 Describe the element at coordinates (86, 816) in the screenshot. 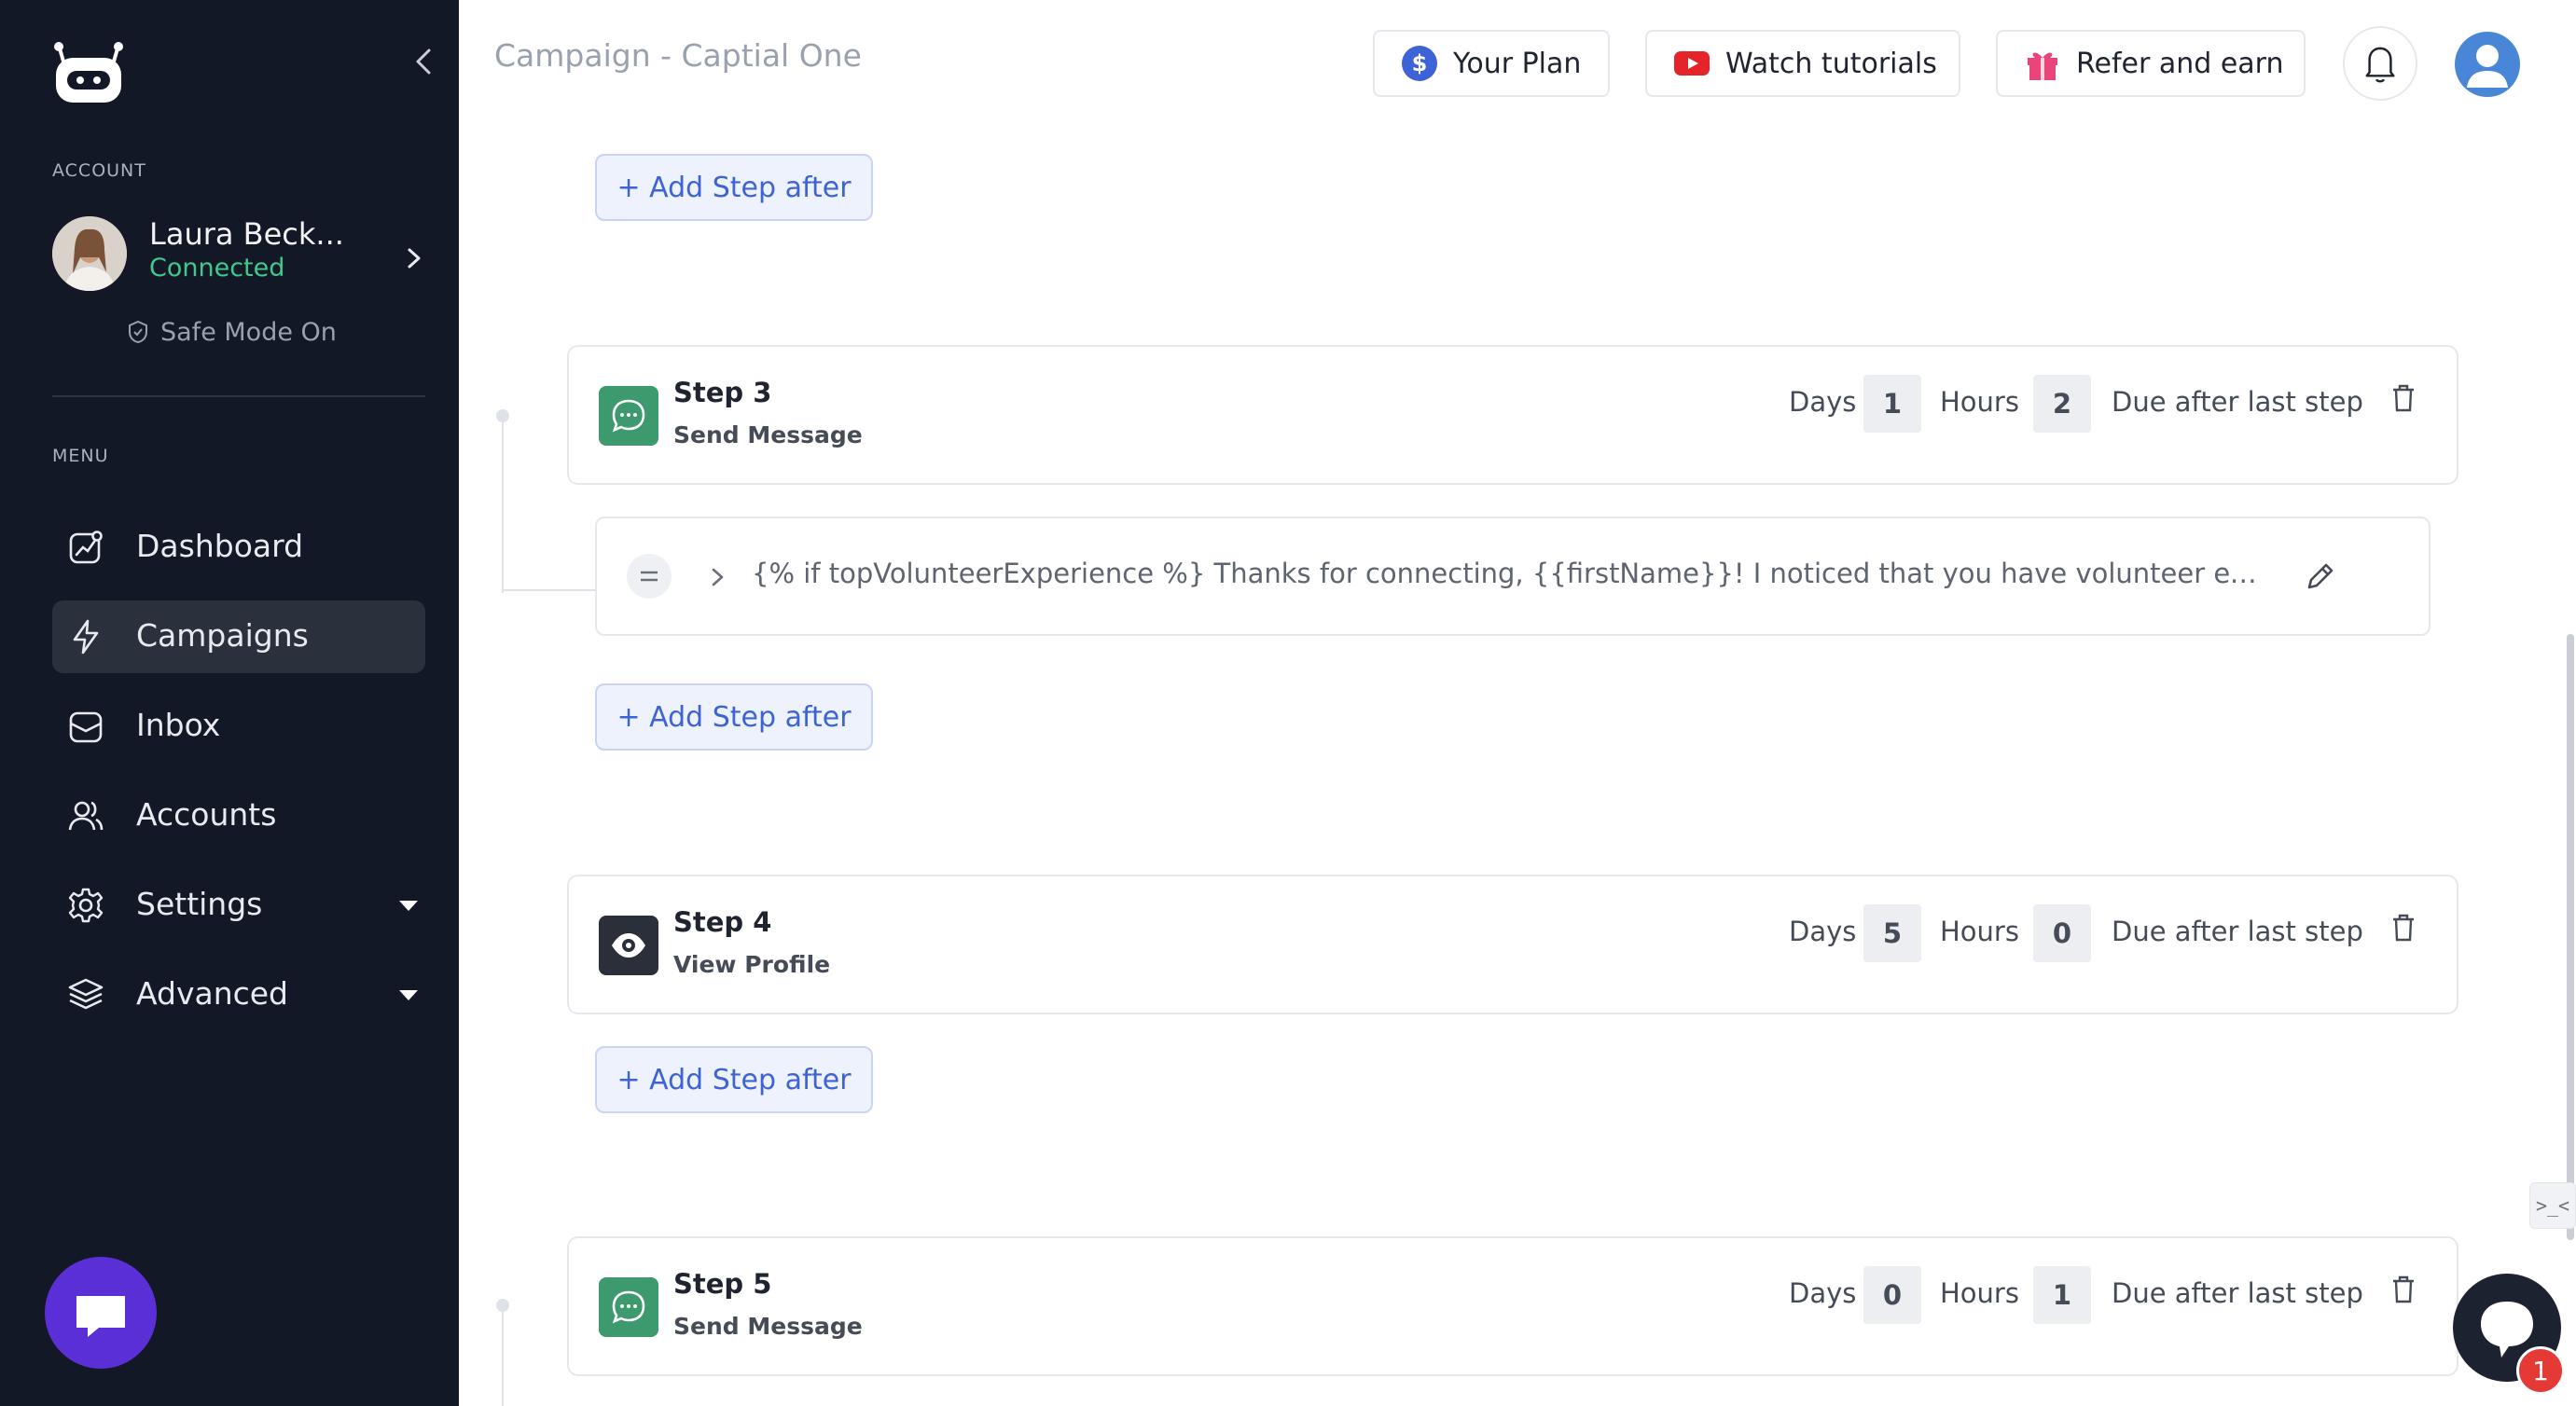

I see `users-icon` at that location.